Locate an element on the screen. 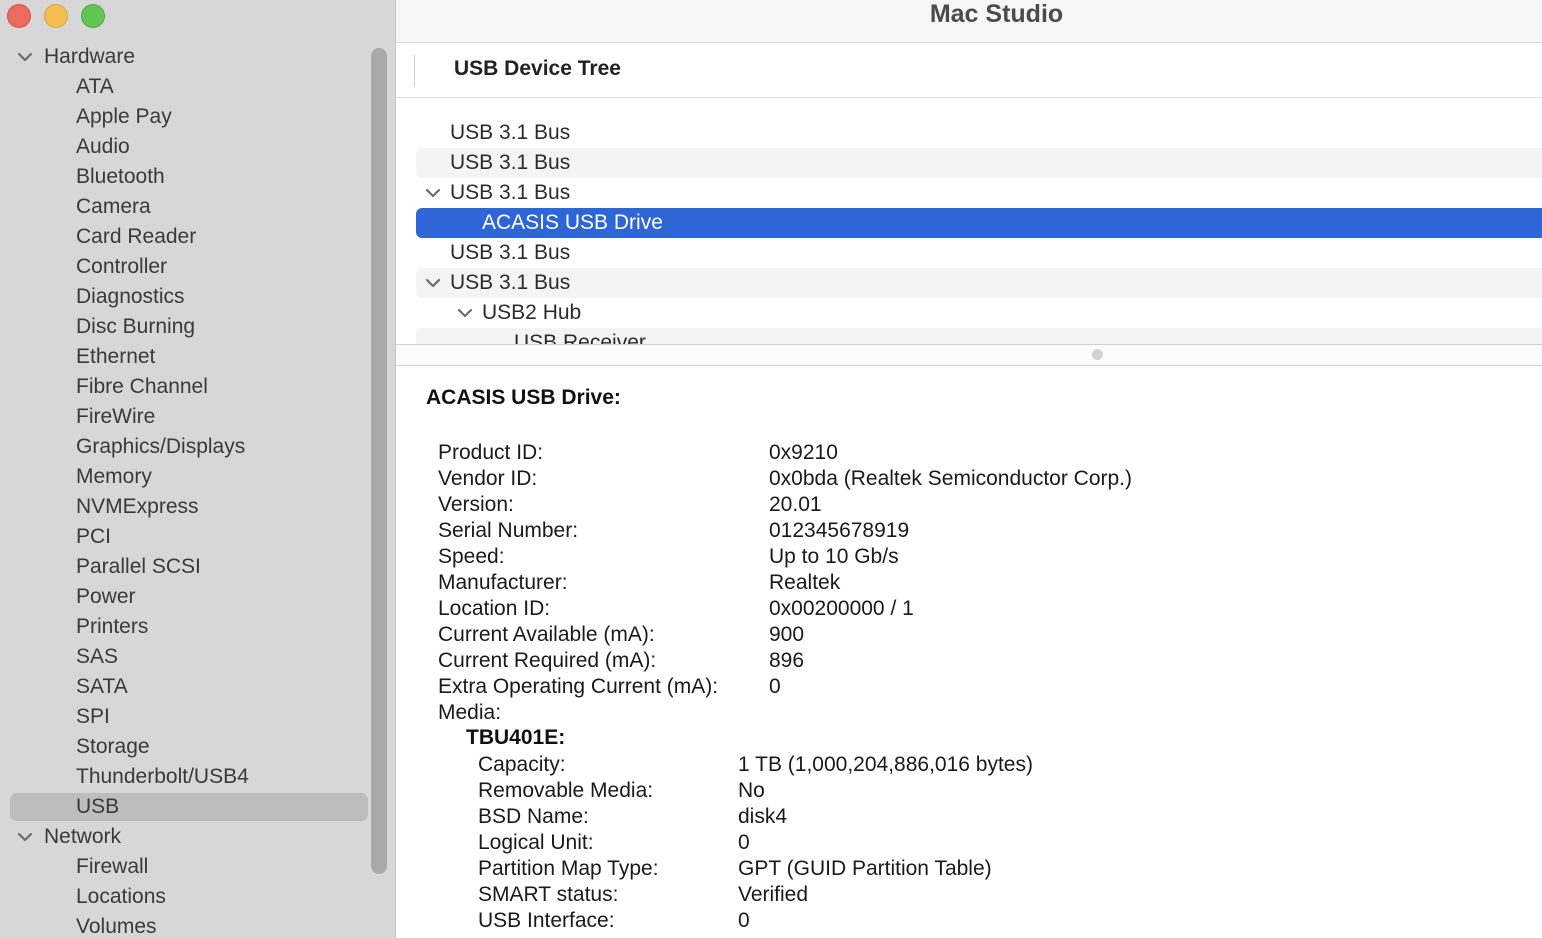 The height and width of the screenshot is (938, 1542). sidebar-item-bluetooth: Bluetooth is located at coordinates (184, 177).